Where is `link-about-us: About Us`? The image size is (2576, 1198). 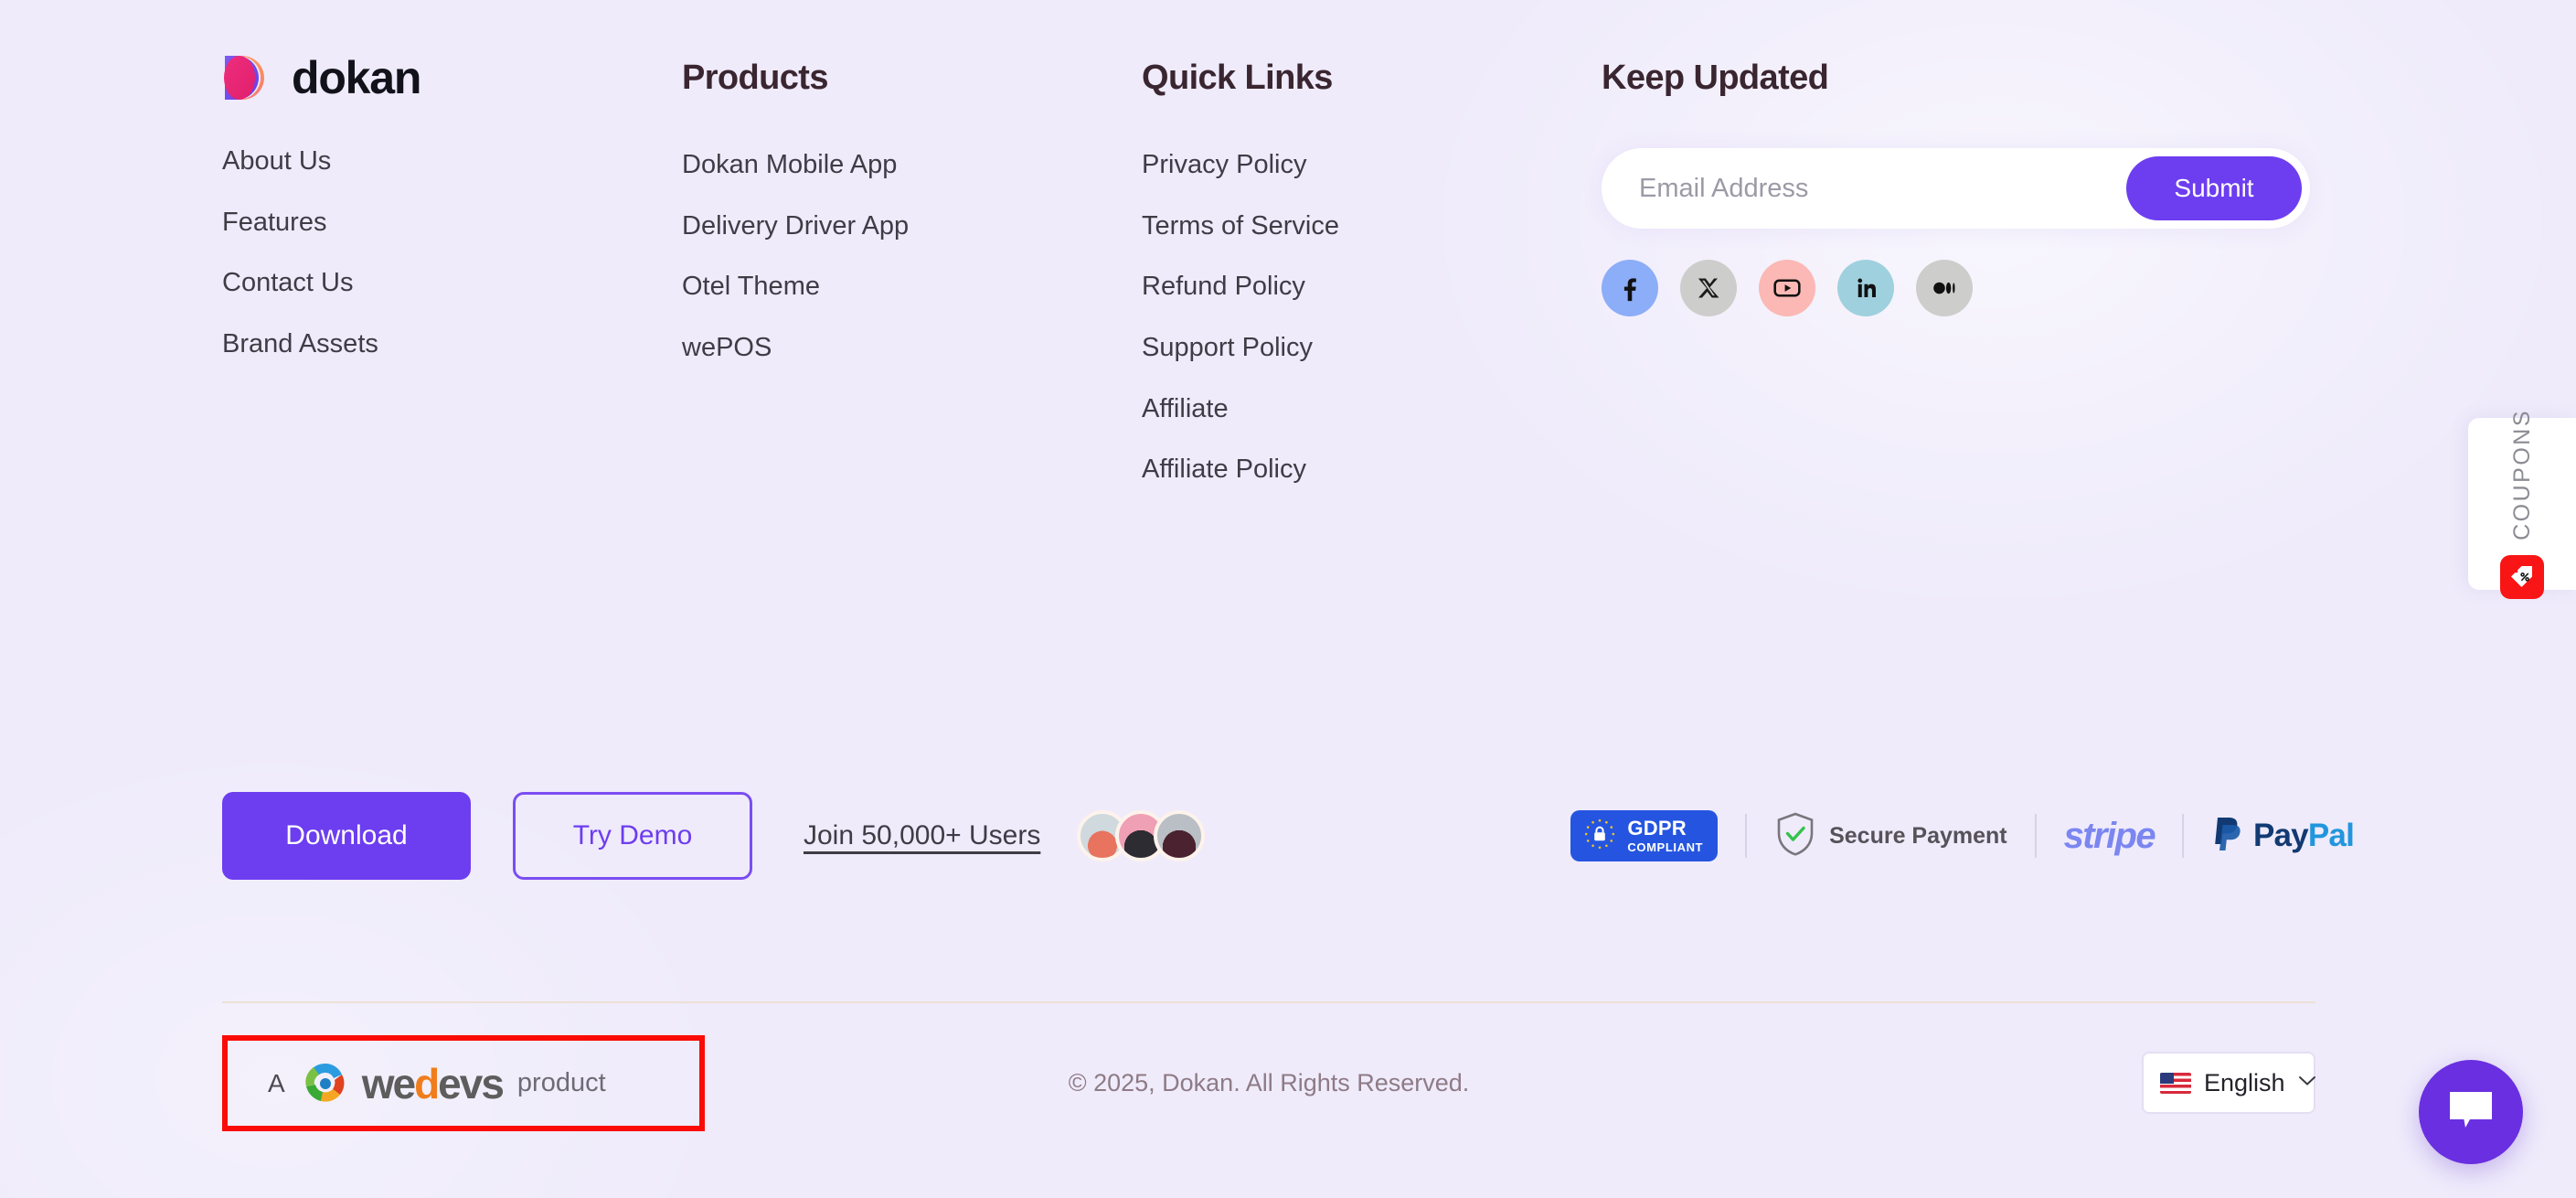
link-about-us: About Us is located at coordinates (276, 162).